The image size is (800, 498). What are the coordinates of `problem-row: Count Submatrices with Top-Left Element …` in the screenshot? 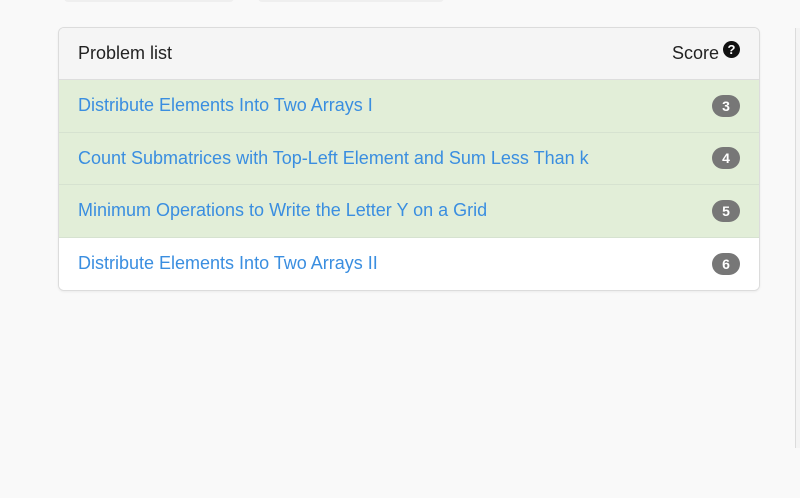 It's located at (409, 158).